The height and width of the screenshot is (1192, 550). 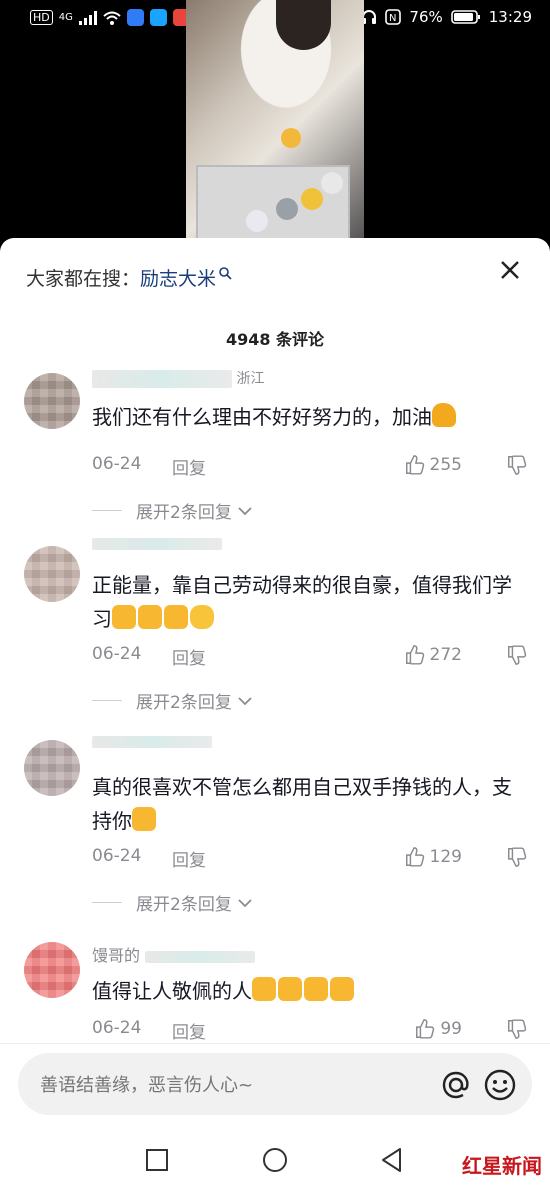 I want to click on search-suggestion: 大家都在搜： 励志大米, so click(x=129, y=277).